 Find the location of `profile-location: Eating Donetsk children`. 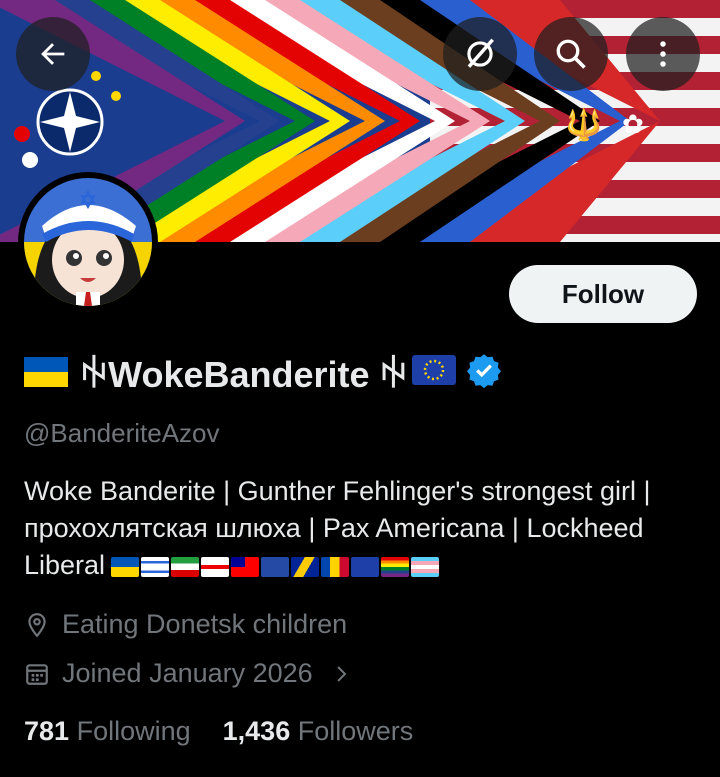

profile-location: Eating Donetsk children is located at coordinates (185, 624).